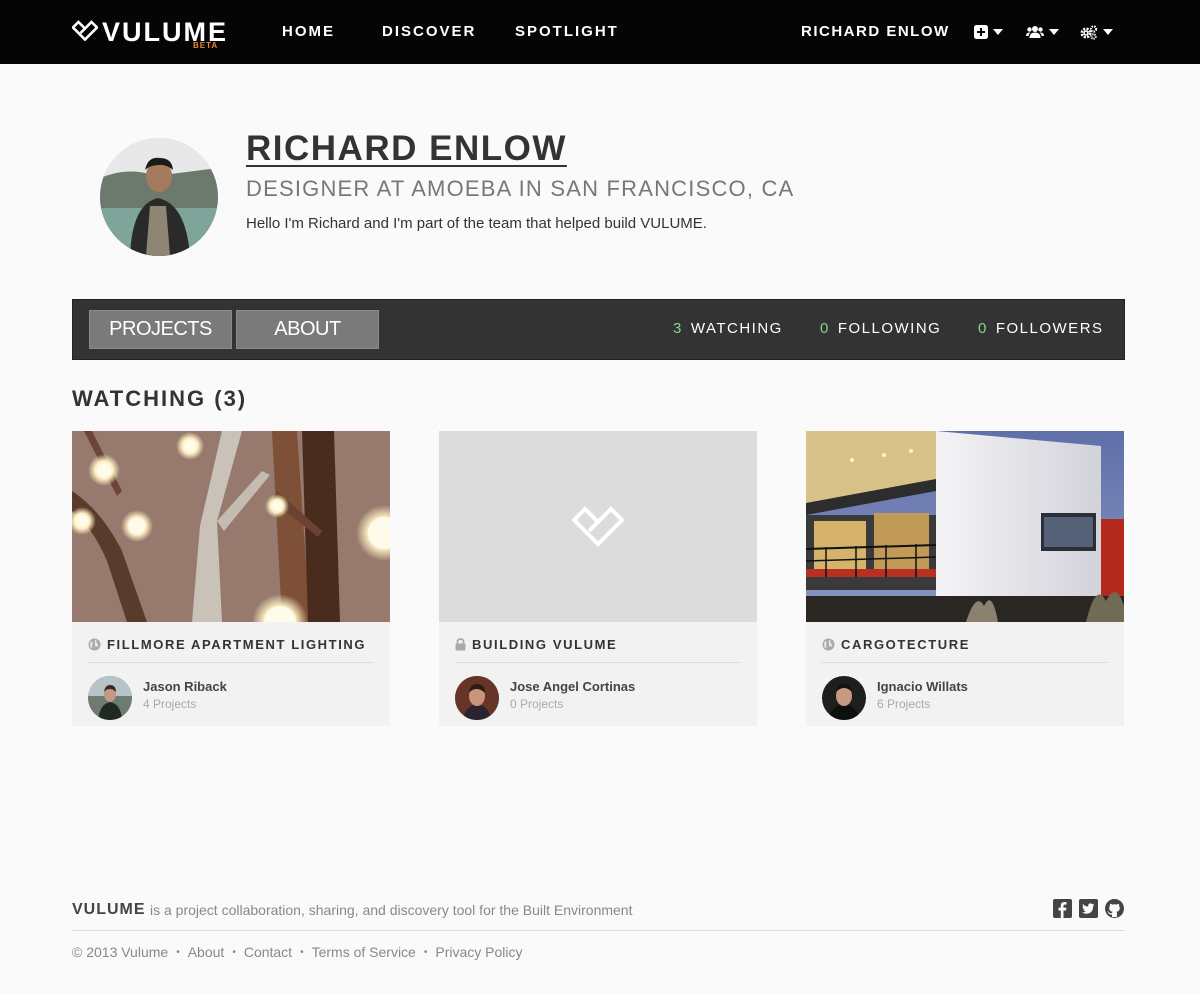 The width and height of the screenshot is (1200, 995). Describe the element at coordinates (364, 952) in the screenshot. I see `footer-link-terms: Terms of Service` at that location.